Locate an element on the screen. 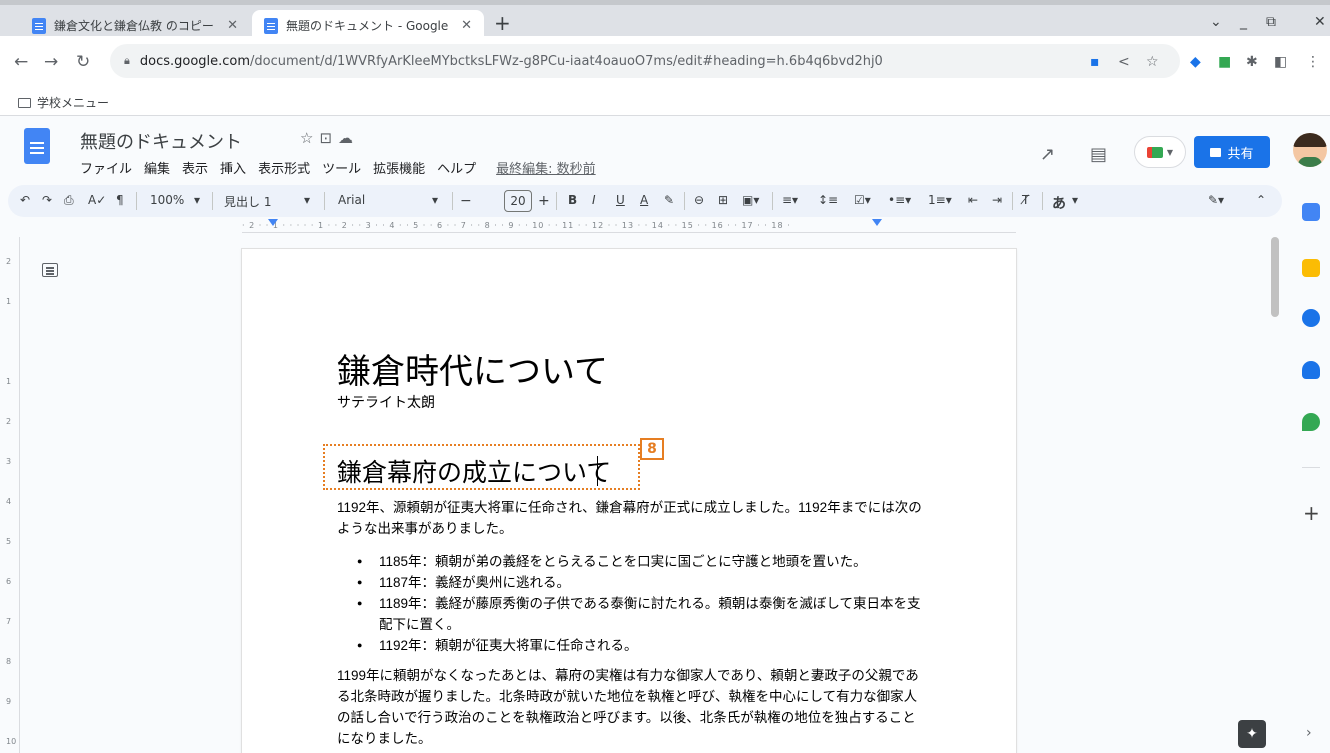 The height and width of the screenshot is (753, 1330). meet-button: ▼ is located at coordinates (1160, 152).